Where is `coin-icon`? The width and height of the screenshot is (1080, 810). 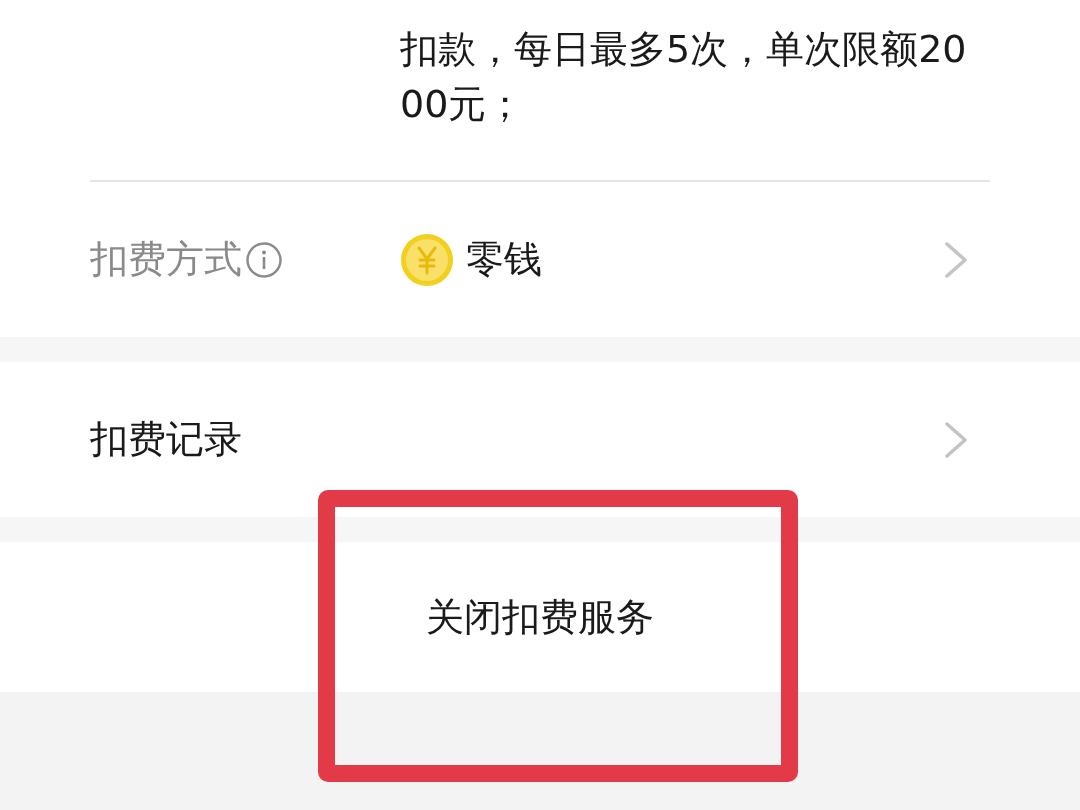
coin-icon is located at coordinates (427, 259).